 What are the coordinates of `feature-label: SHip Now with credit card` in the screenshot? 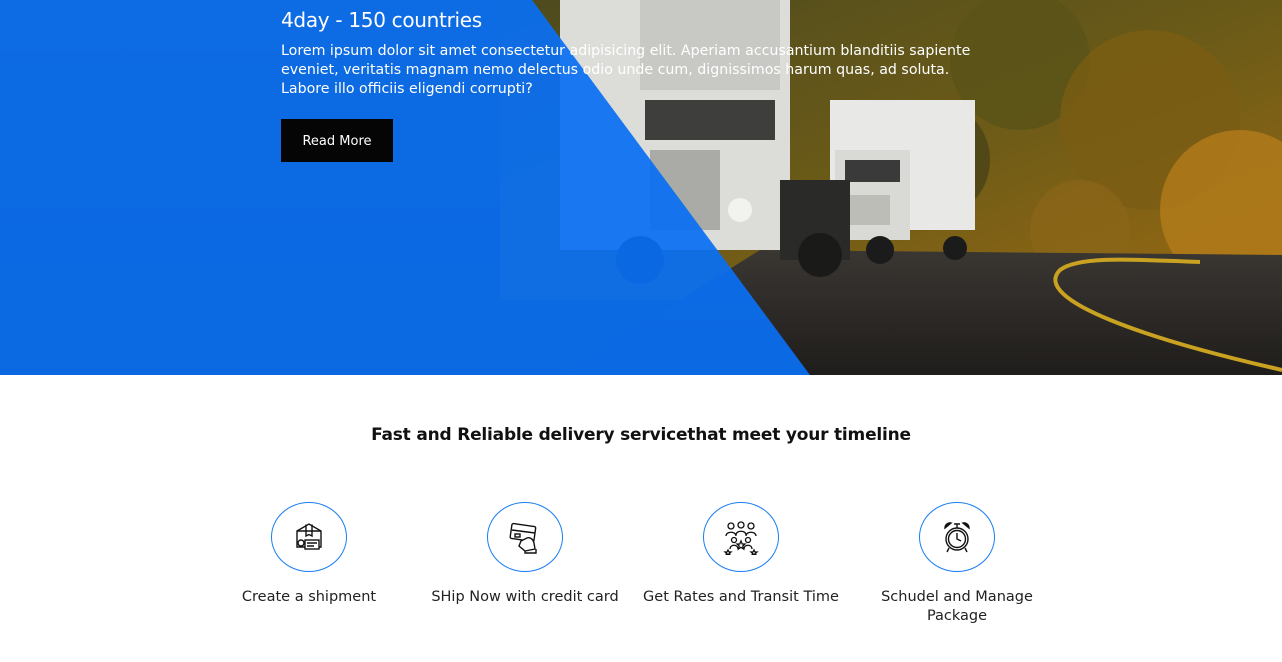 It's located at (525, 597).